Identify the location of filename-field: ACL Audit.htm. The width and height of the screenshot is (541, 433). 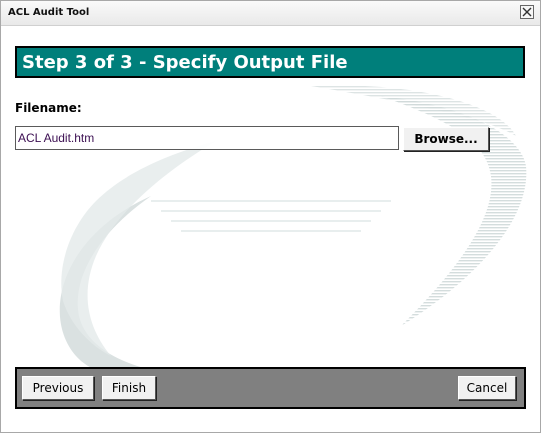
(207, 138).